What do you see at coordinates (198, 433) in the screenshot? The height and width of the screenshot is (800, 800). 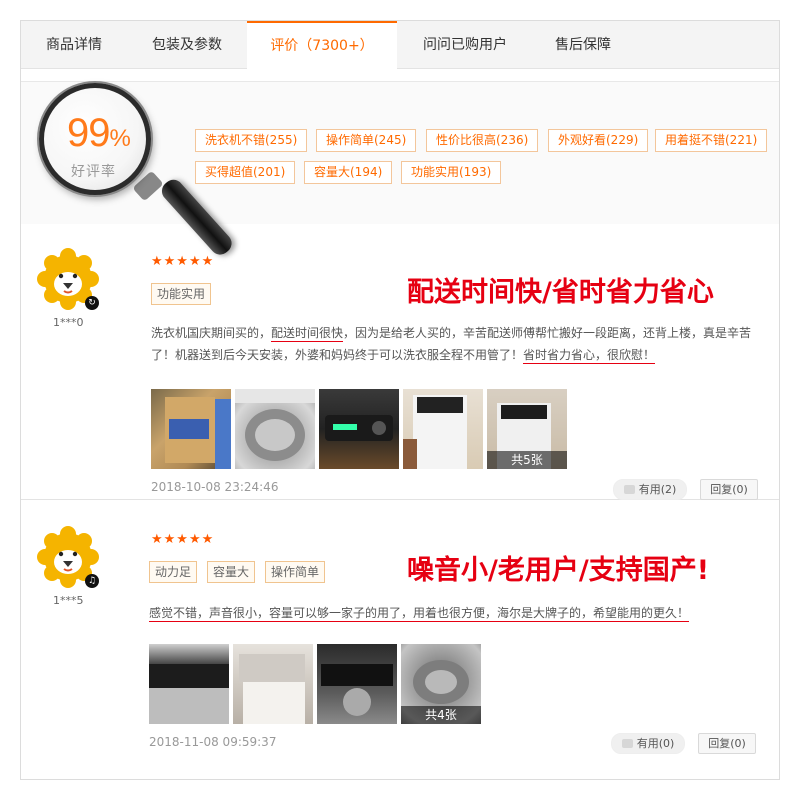 I see `packaged-washer-image` at bounding box center [198, 433].